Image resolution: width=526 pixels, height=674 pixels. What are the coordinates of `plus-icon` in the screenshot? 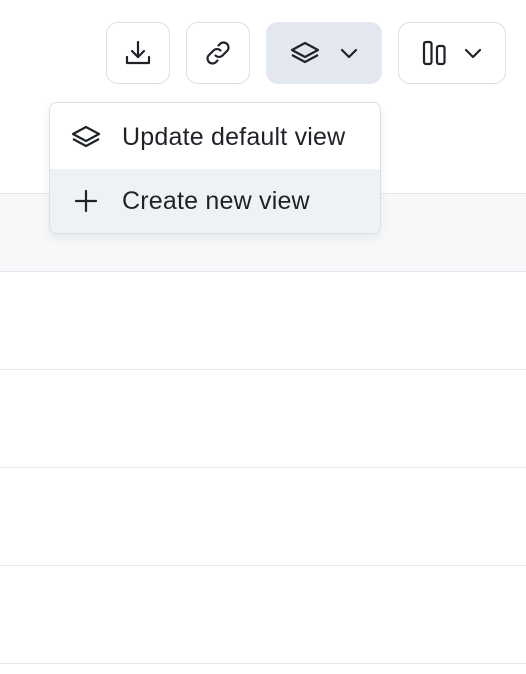 It's located at (86, 201).